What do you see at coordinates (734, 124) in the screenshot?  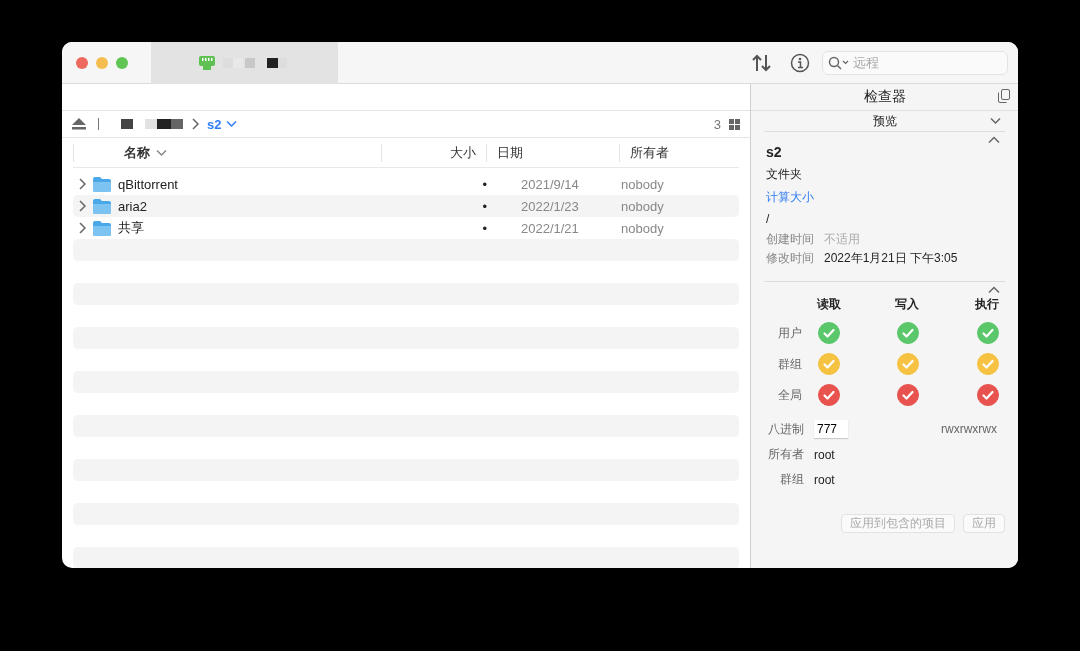 I see `grid-view-icon` at bounding box center [734, 124].